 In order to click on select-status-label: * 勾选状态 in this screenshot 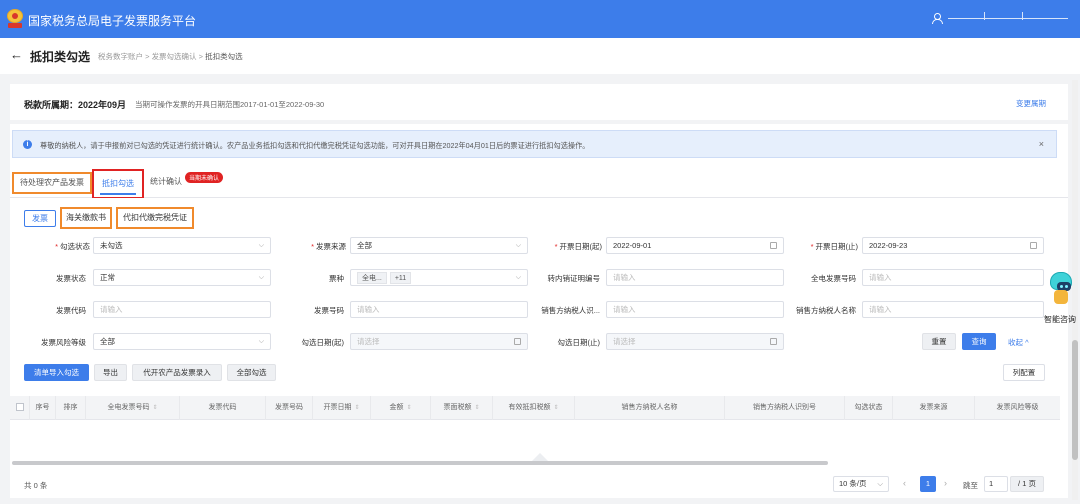, I will do `click(72, 246)`.